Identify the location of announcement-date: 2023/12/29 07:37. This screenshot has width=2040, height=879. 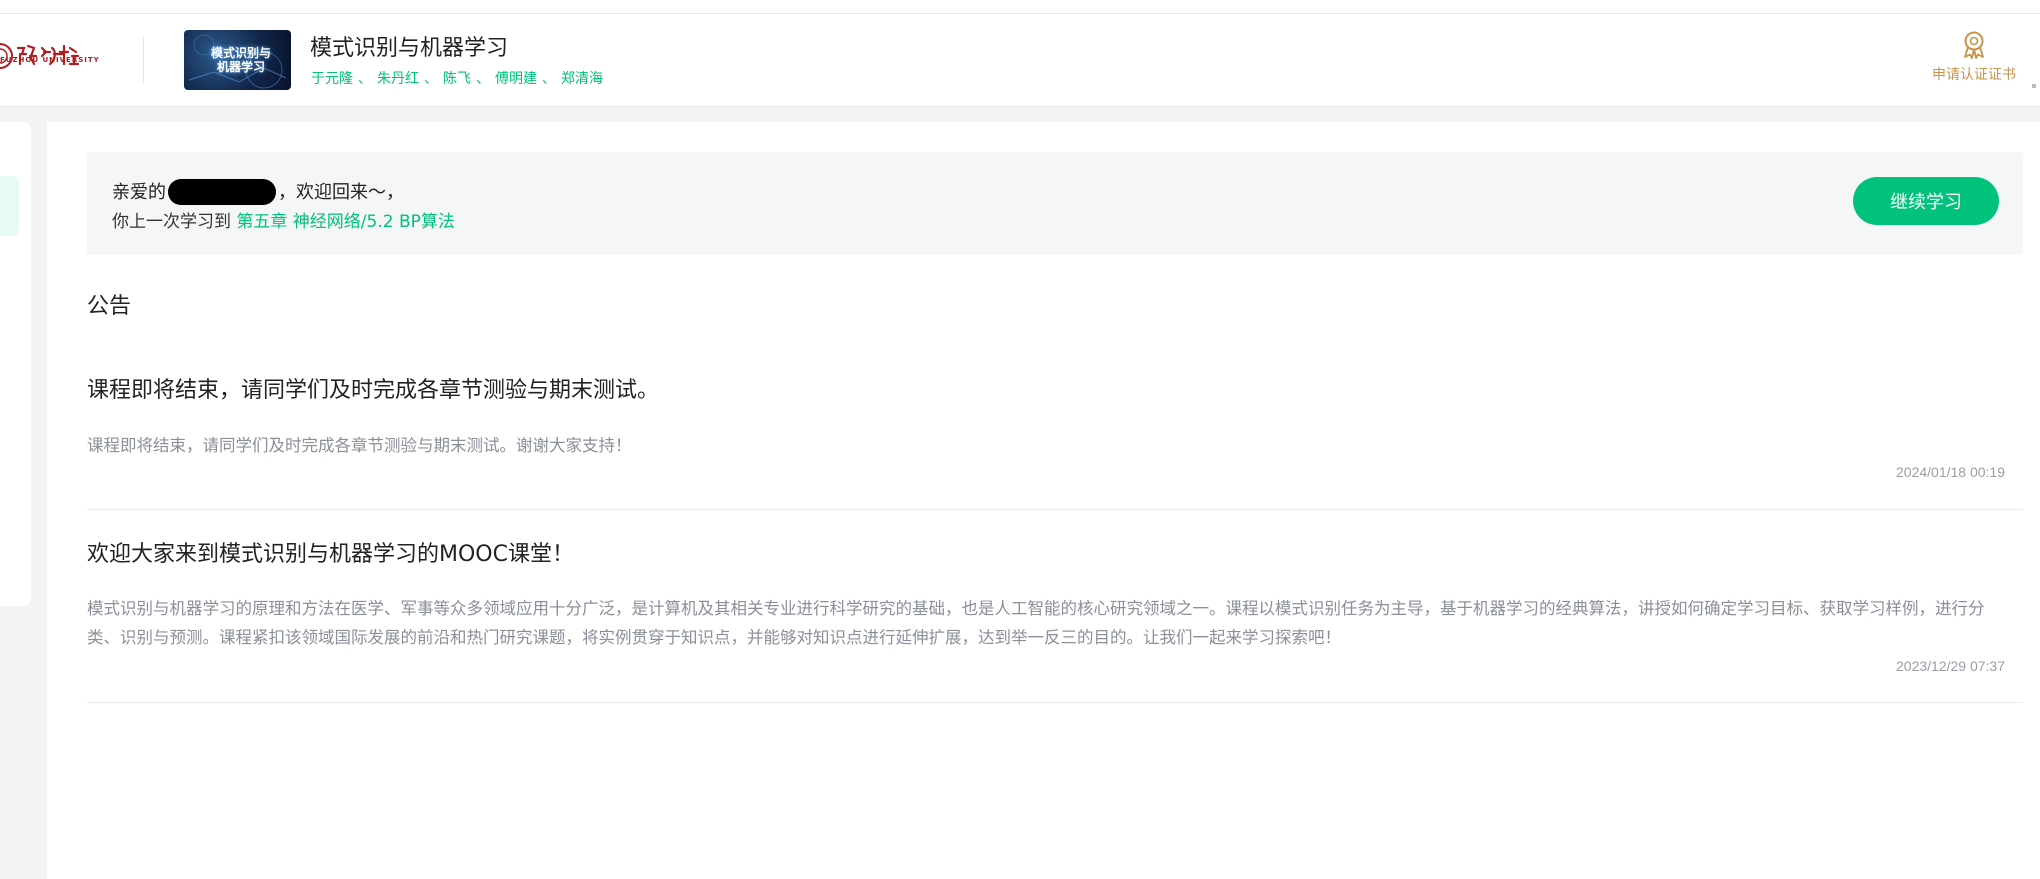
(1950, 666).